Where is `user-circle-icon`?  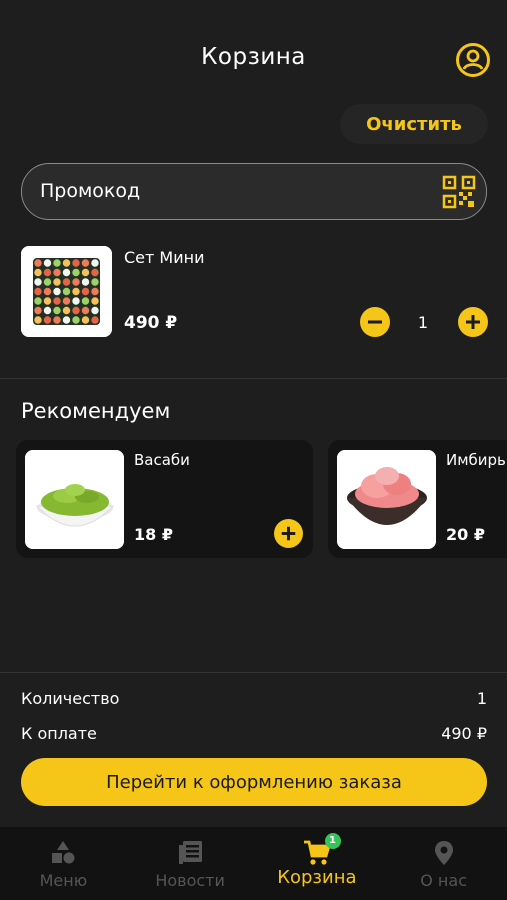 user-circle-icon is located at coordinates (473, 60).